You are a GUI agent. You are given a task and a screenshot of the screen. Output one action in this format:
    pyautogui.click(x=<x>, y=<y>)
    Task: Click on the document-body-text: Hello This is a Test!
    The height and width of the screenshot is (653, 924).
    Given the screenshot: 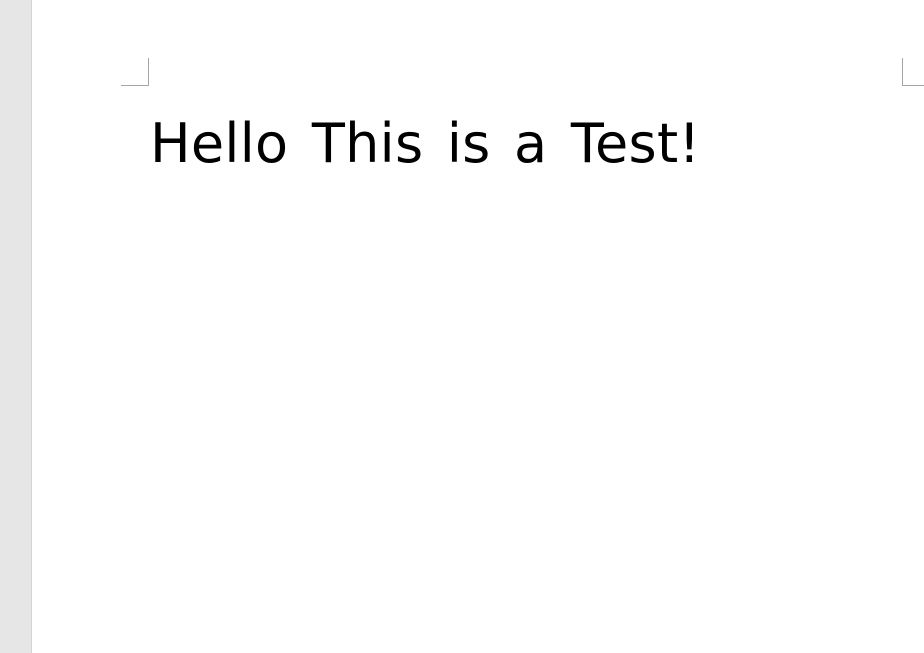 What is the action you would take?
    pyautogui.click(x=425, y=144)
    